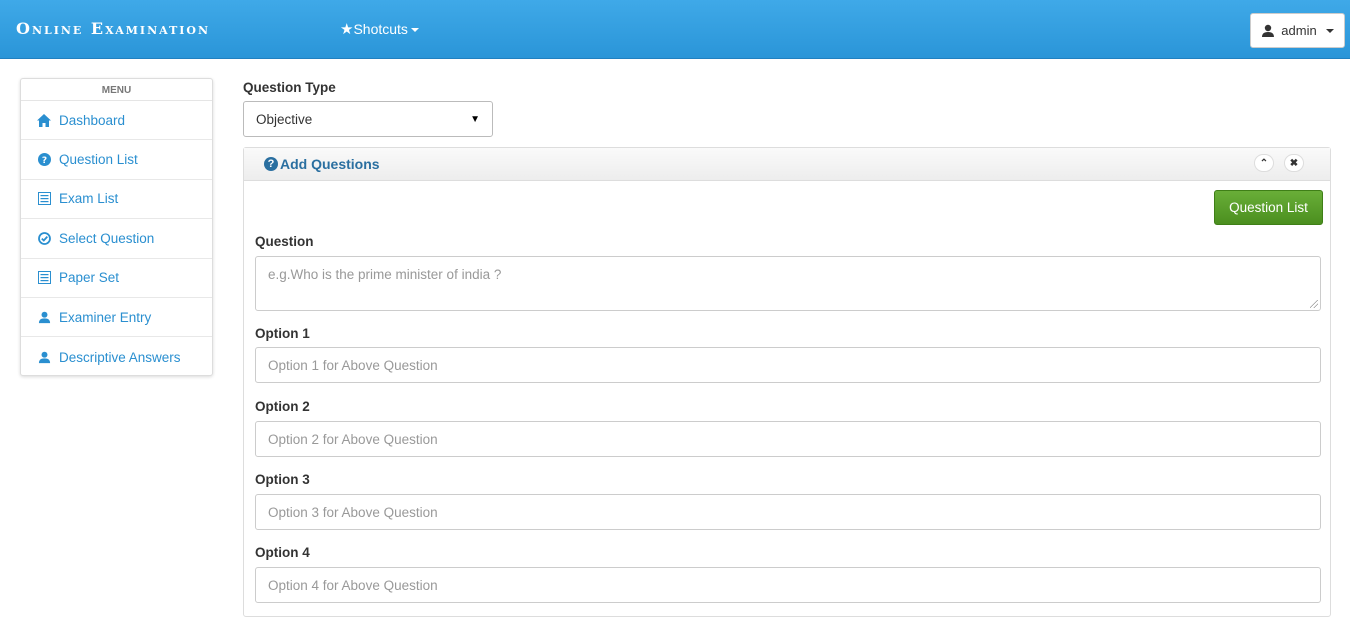 This screenshot has width=1350, height=617. I want to click on collapse-panel-button: ⌃, so click(1264, 163).